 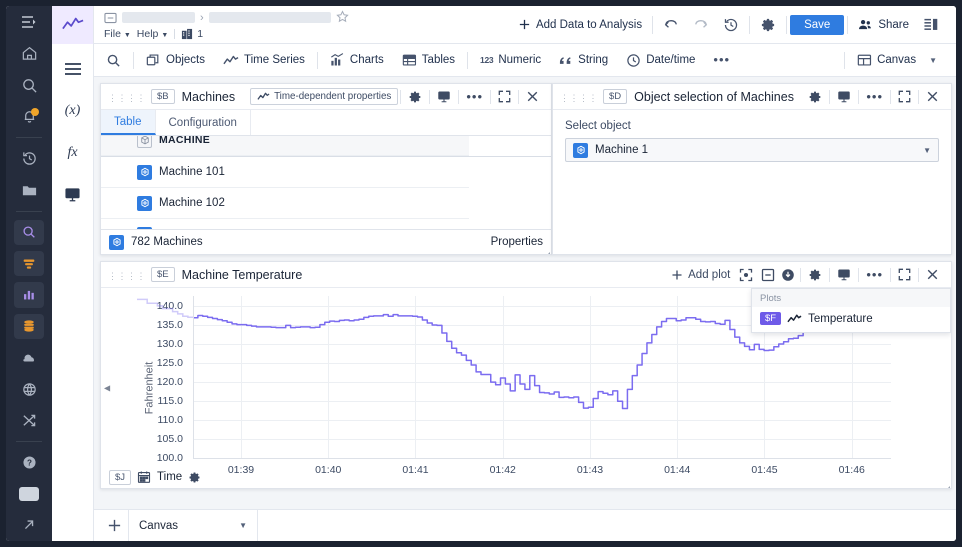 What do you see at coordinates (163, 274) in the screenshot?
I see `panel-chart-variable: $E` at bounding box center [163, 274].